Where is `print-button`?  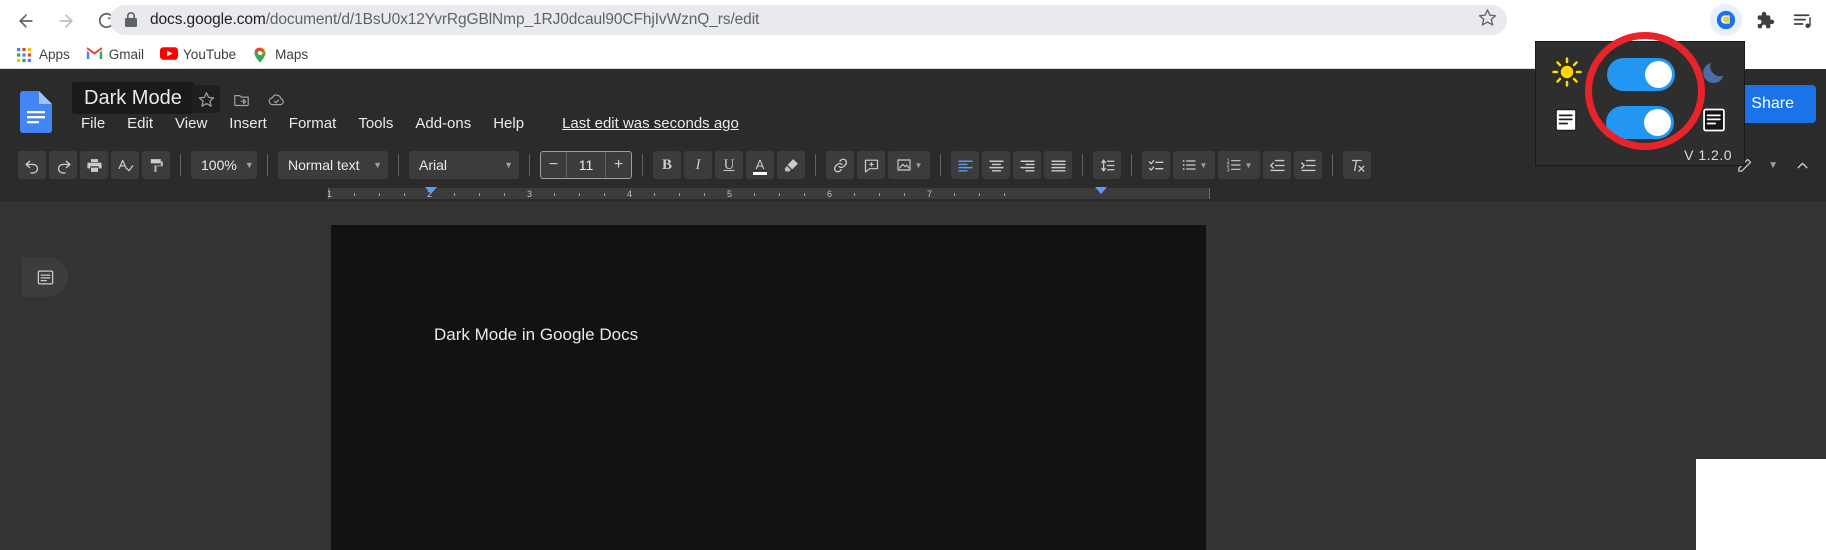 print-button is located at coordinates (94, 165).